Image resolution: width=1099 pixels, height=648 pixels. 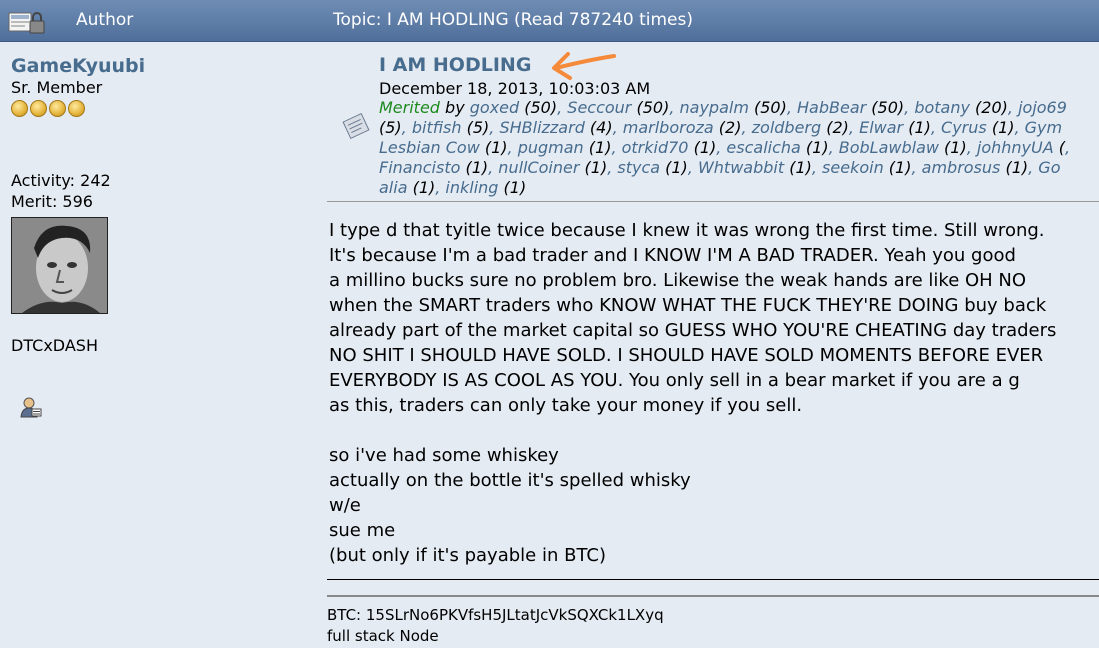 What do you see at coordinates (78, 66) in the screenshot?
I see `poster-name-link: GameKyuubi` at bounding box center [78, 66].